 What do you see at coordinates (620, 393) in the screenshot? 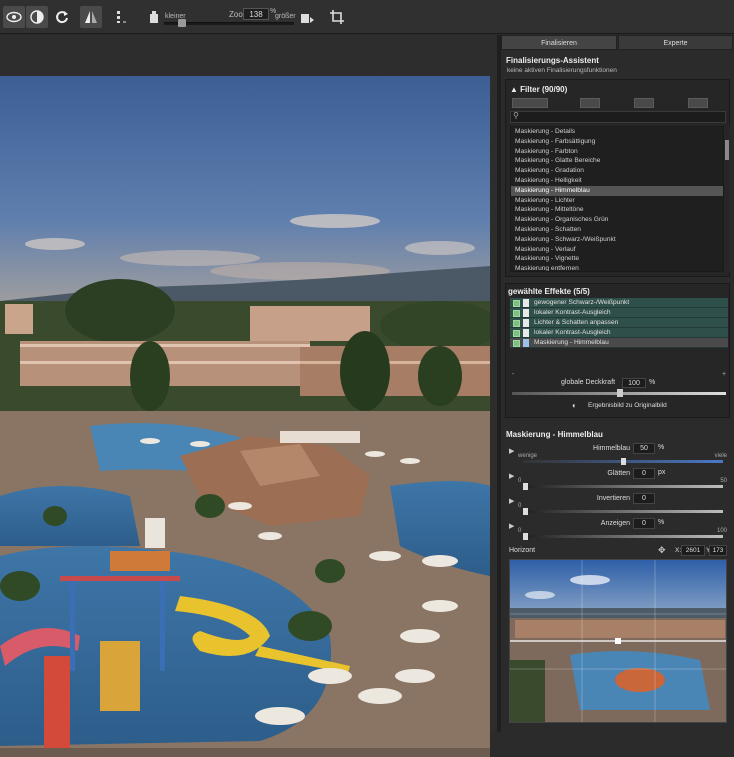
I see `opacity-slider-thumb` at bounding box center [620, 393].